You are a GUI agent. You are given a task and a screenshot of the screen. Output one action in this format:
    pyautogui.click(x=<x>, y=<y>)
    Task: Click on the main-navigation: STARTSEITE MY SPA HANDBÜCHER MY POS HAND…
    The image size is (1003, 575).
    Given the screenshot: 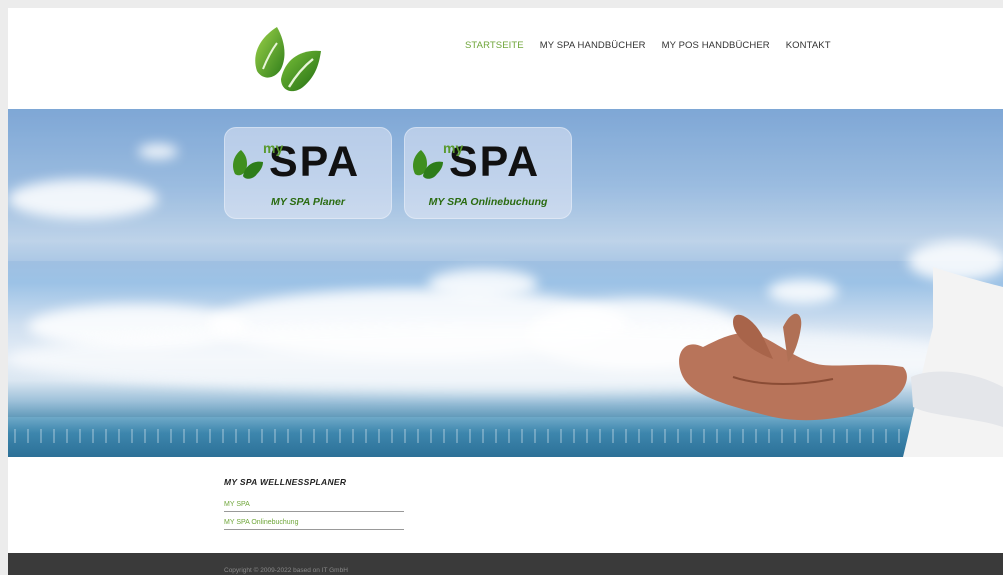 What is the action you would take?
    pyautogui.click(x=656, y=45)
    